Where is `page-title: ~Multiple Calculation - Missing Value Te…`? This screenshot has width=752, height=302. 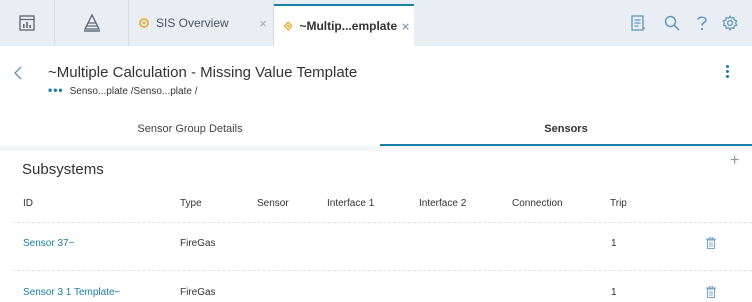 page-title: ~Multiple Calculation - Missing Value Te… is located at coordinates (203, 72).